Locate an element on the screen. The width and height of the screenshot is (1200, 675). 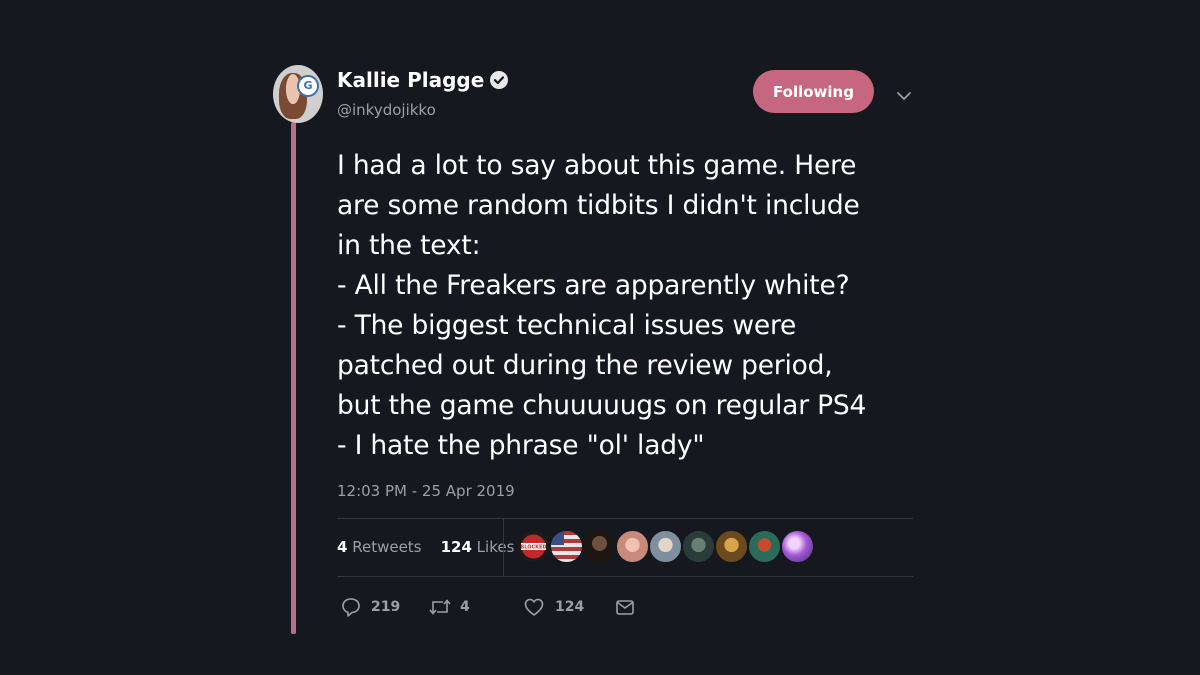
light-portrait-avatar is located at coordinates (665, 546).